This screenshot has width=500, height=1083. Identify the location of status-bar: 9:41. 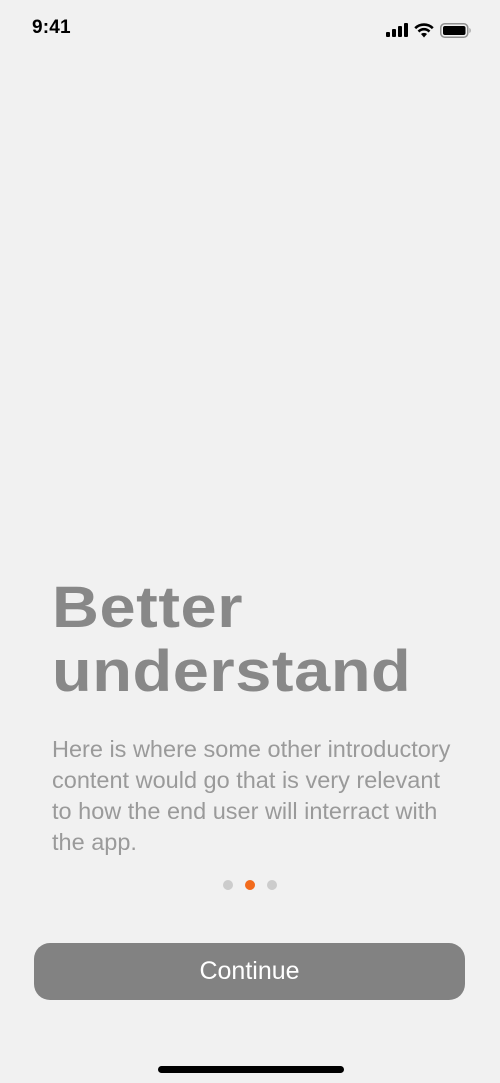
(250, 30).